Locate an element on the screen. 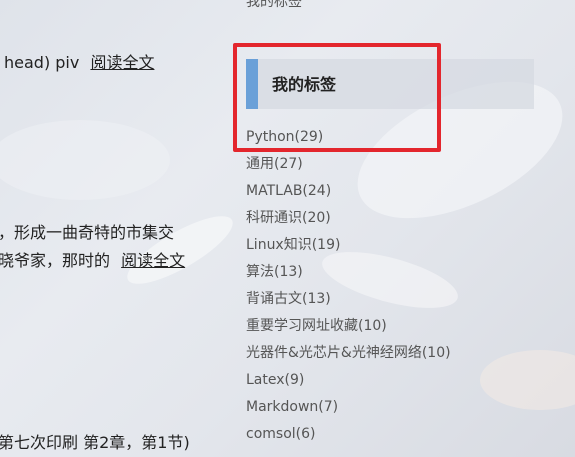  tag-link: 重要学习网址收藏(10) is located at coordinates (348, 330).